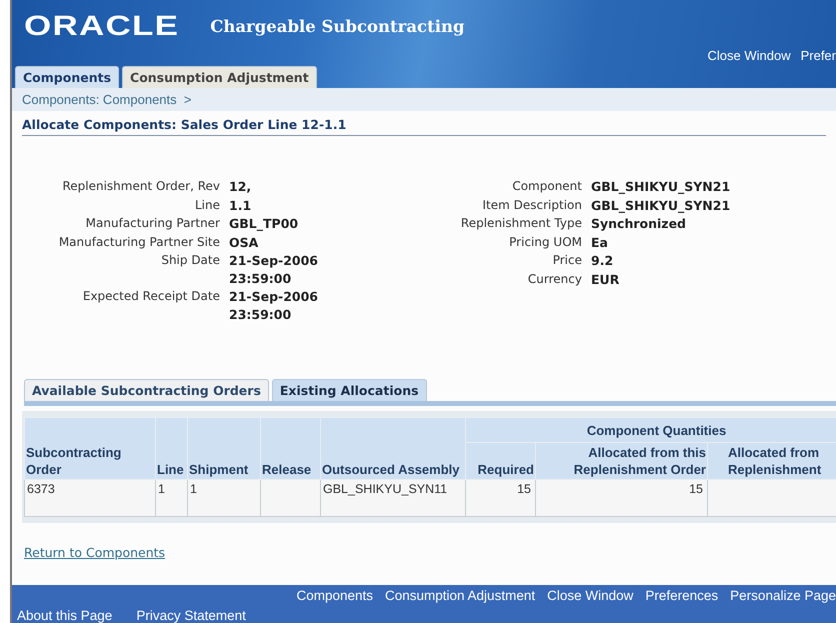 This screenshot has width=836, height=623. I want to click on app-title: Chargeable Subcontracting, so click(337, 26).